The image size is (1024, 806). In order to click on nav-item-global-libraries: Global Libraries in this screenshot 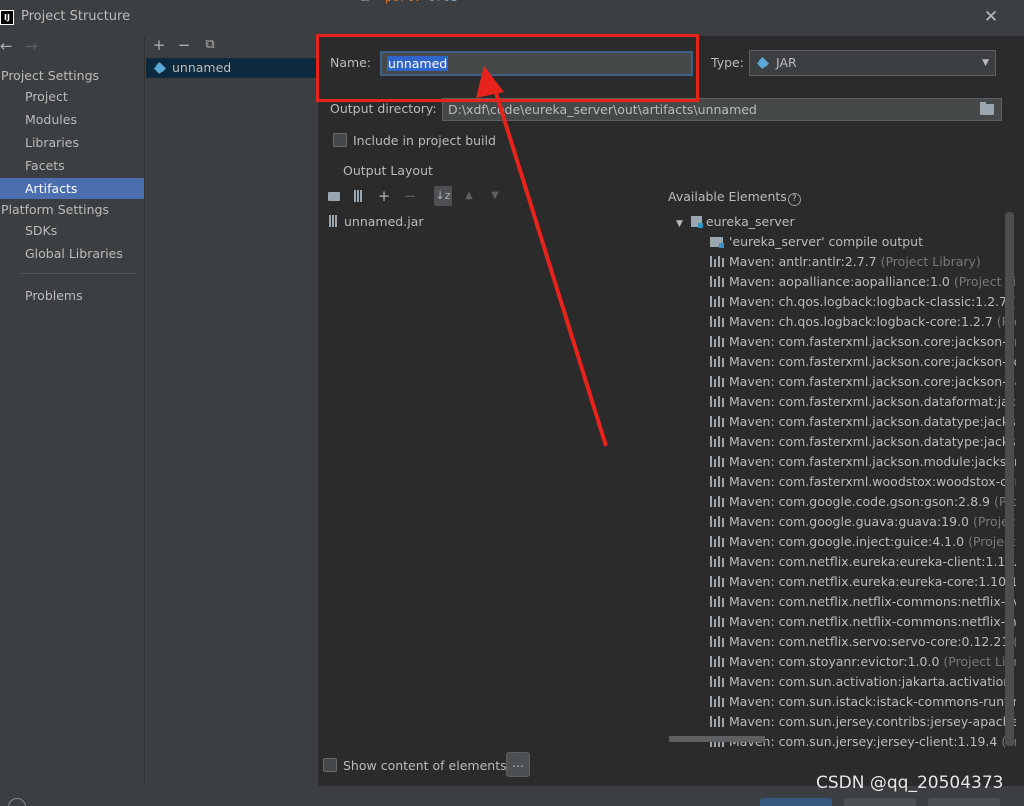, I will do `click(72, 253)`.